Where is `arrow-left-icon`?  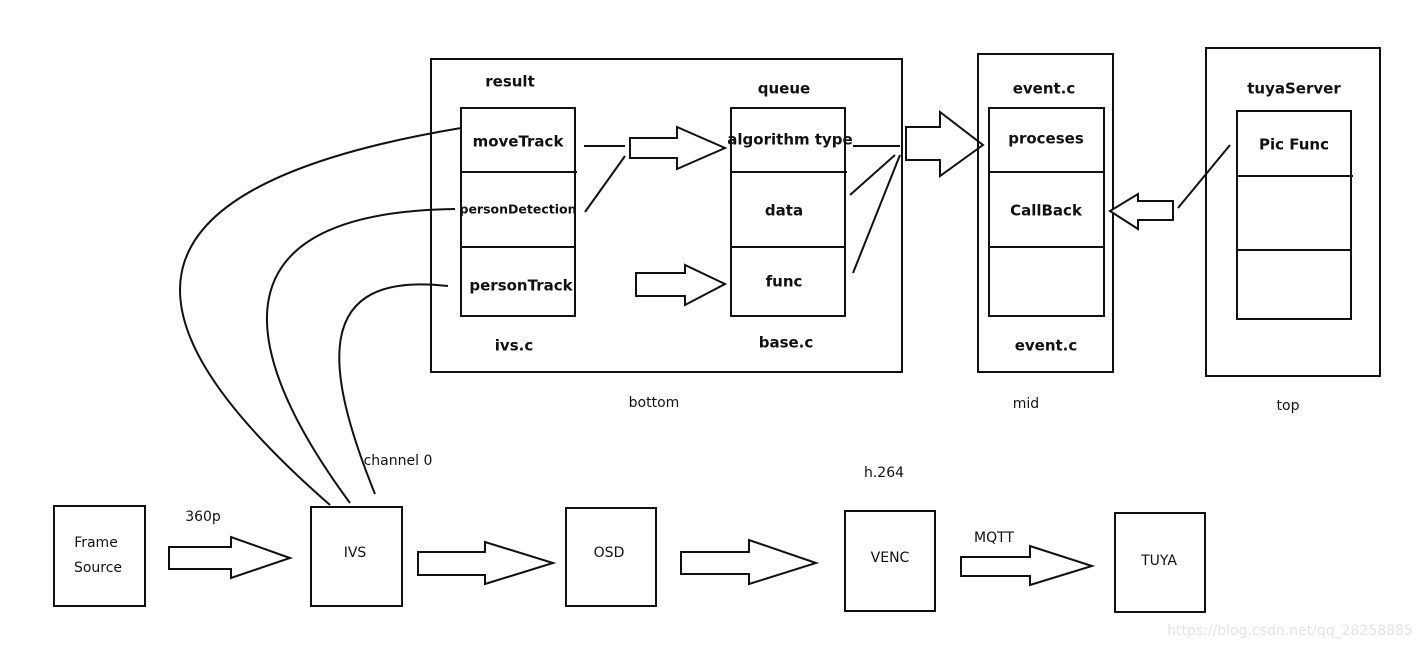
arrow-left-icon is located at coordinates (1141, 211).